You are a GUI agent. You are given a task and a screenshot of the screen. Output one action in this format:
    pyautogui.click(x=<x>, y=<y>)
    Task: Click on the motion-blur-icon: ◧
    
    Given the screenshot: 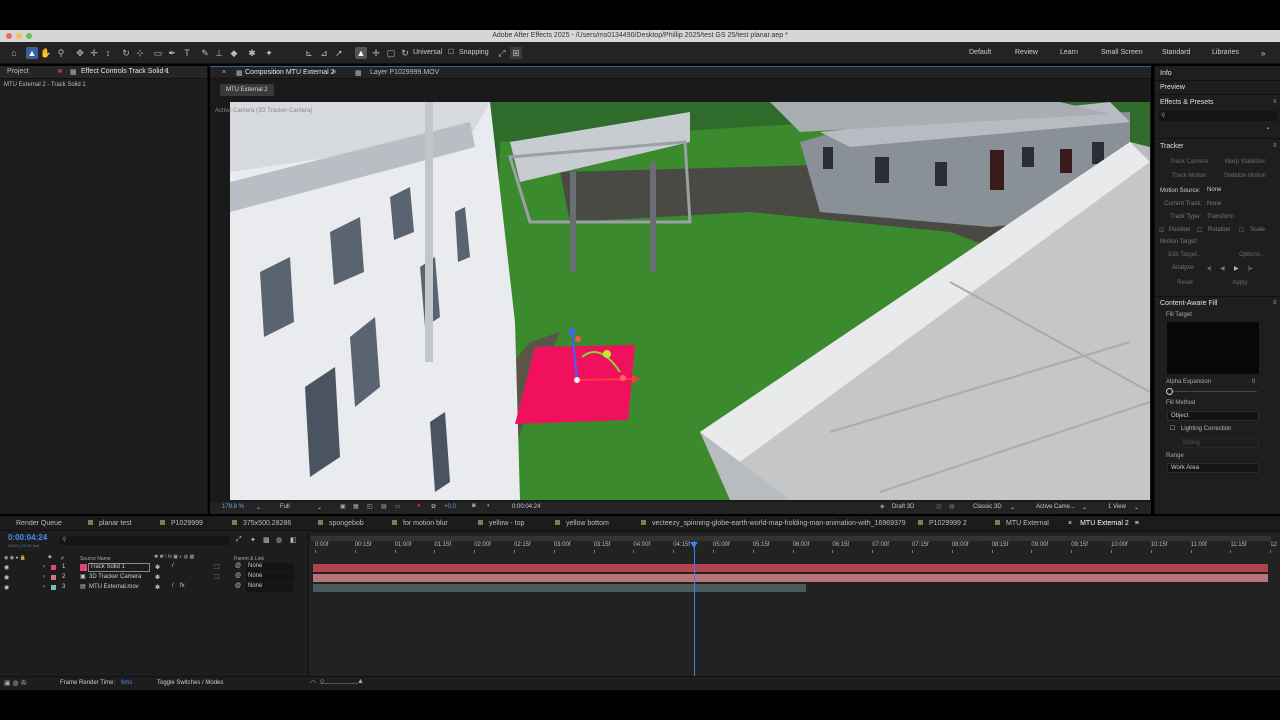 What is the action you would take?
    pyautogui.click(x=293, y=540)
    